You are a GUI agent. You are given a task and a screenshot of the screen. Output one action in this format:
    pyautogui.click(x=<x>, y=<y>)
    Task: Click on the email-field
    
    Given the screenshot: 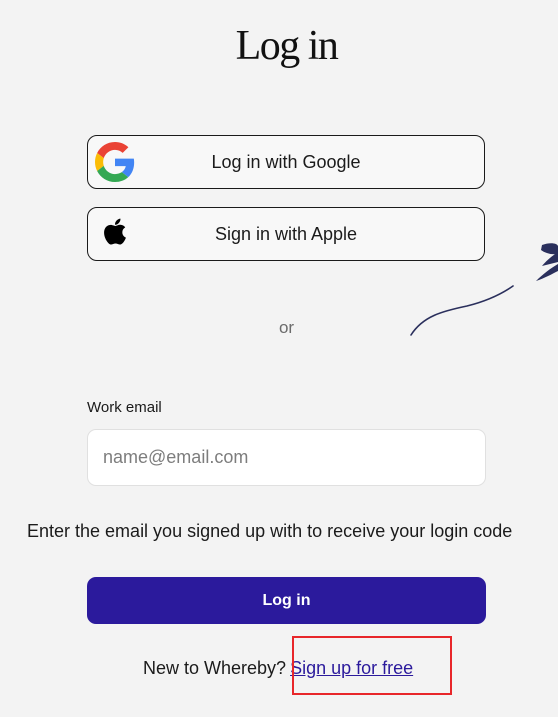 What is the action you would take?
    pyautogui.click(x=286, y=457)
    